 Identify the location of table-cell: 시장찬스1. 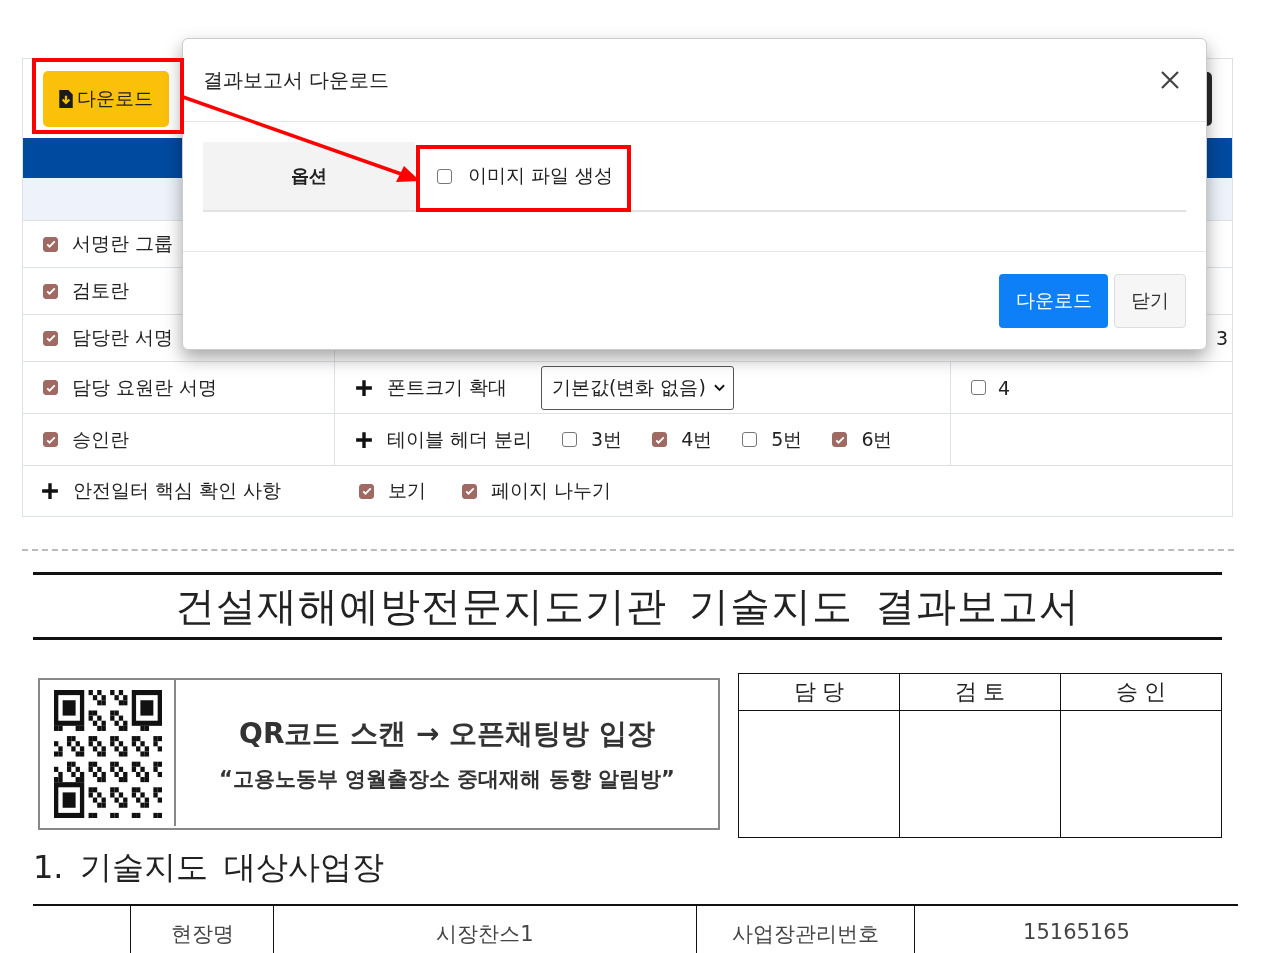
(484, 929).